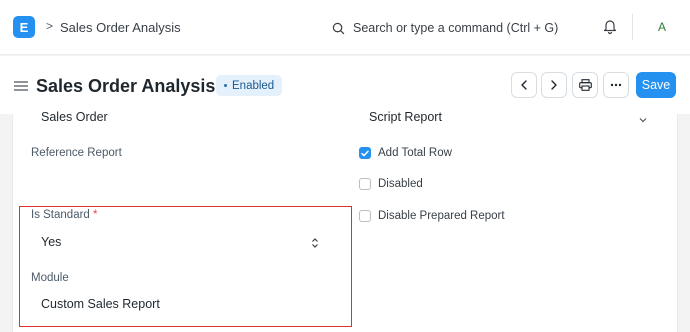 This screenshot has width=690, height=332. I want to click on checkbox-label: Disabled, so click(400, 184).